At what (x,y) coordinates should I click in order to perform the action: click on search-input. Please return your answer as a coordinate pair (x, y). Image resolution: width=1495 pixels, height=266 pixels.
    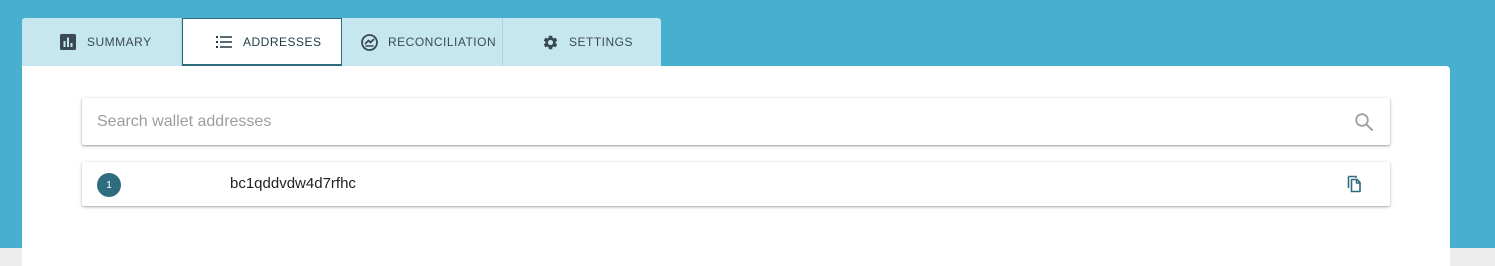
    Looking at the image, I should click on (717, 121).